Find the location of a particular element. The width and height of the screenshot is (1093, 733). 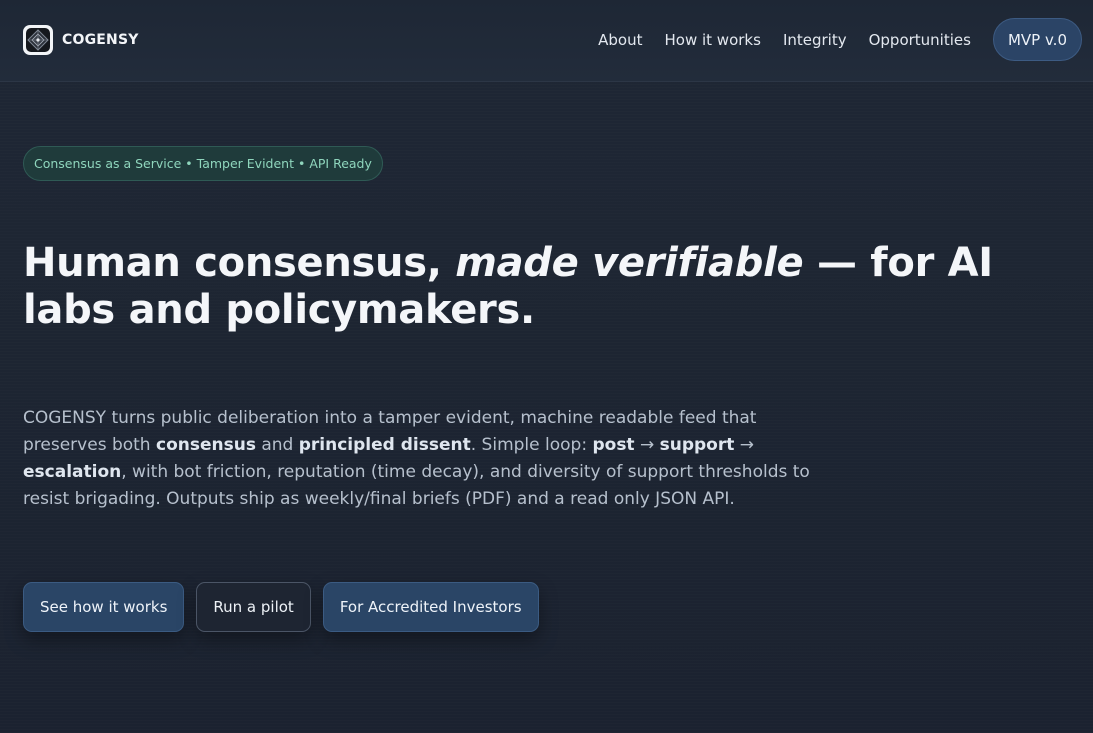

desc-text-2: and is located at coordinates (277, 445).